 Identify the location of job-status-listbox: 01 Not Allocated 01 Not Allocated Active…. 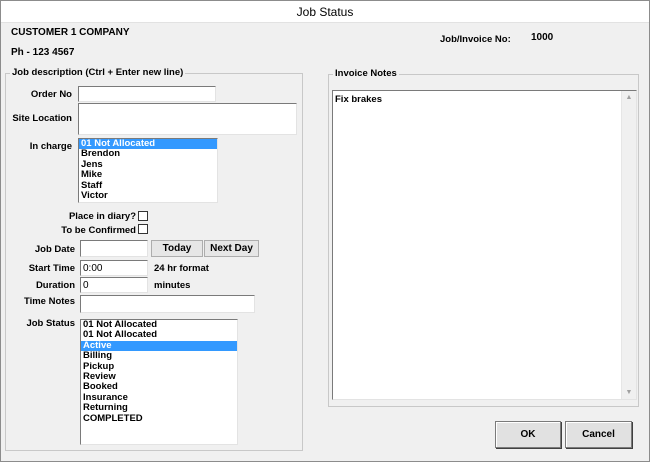
(159, 382).